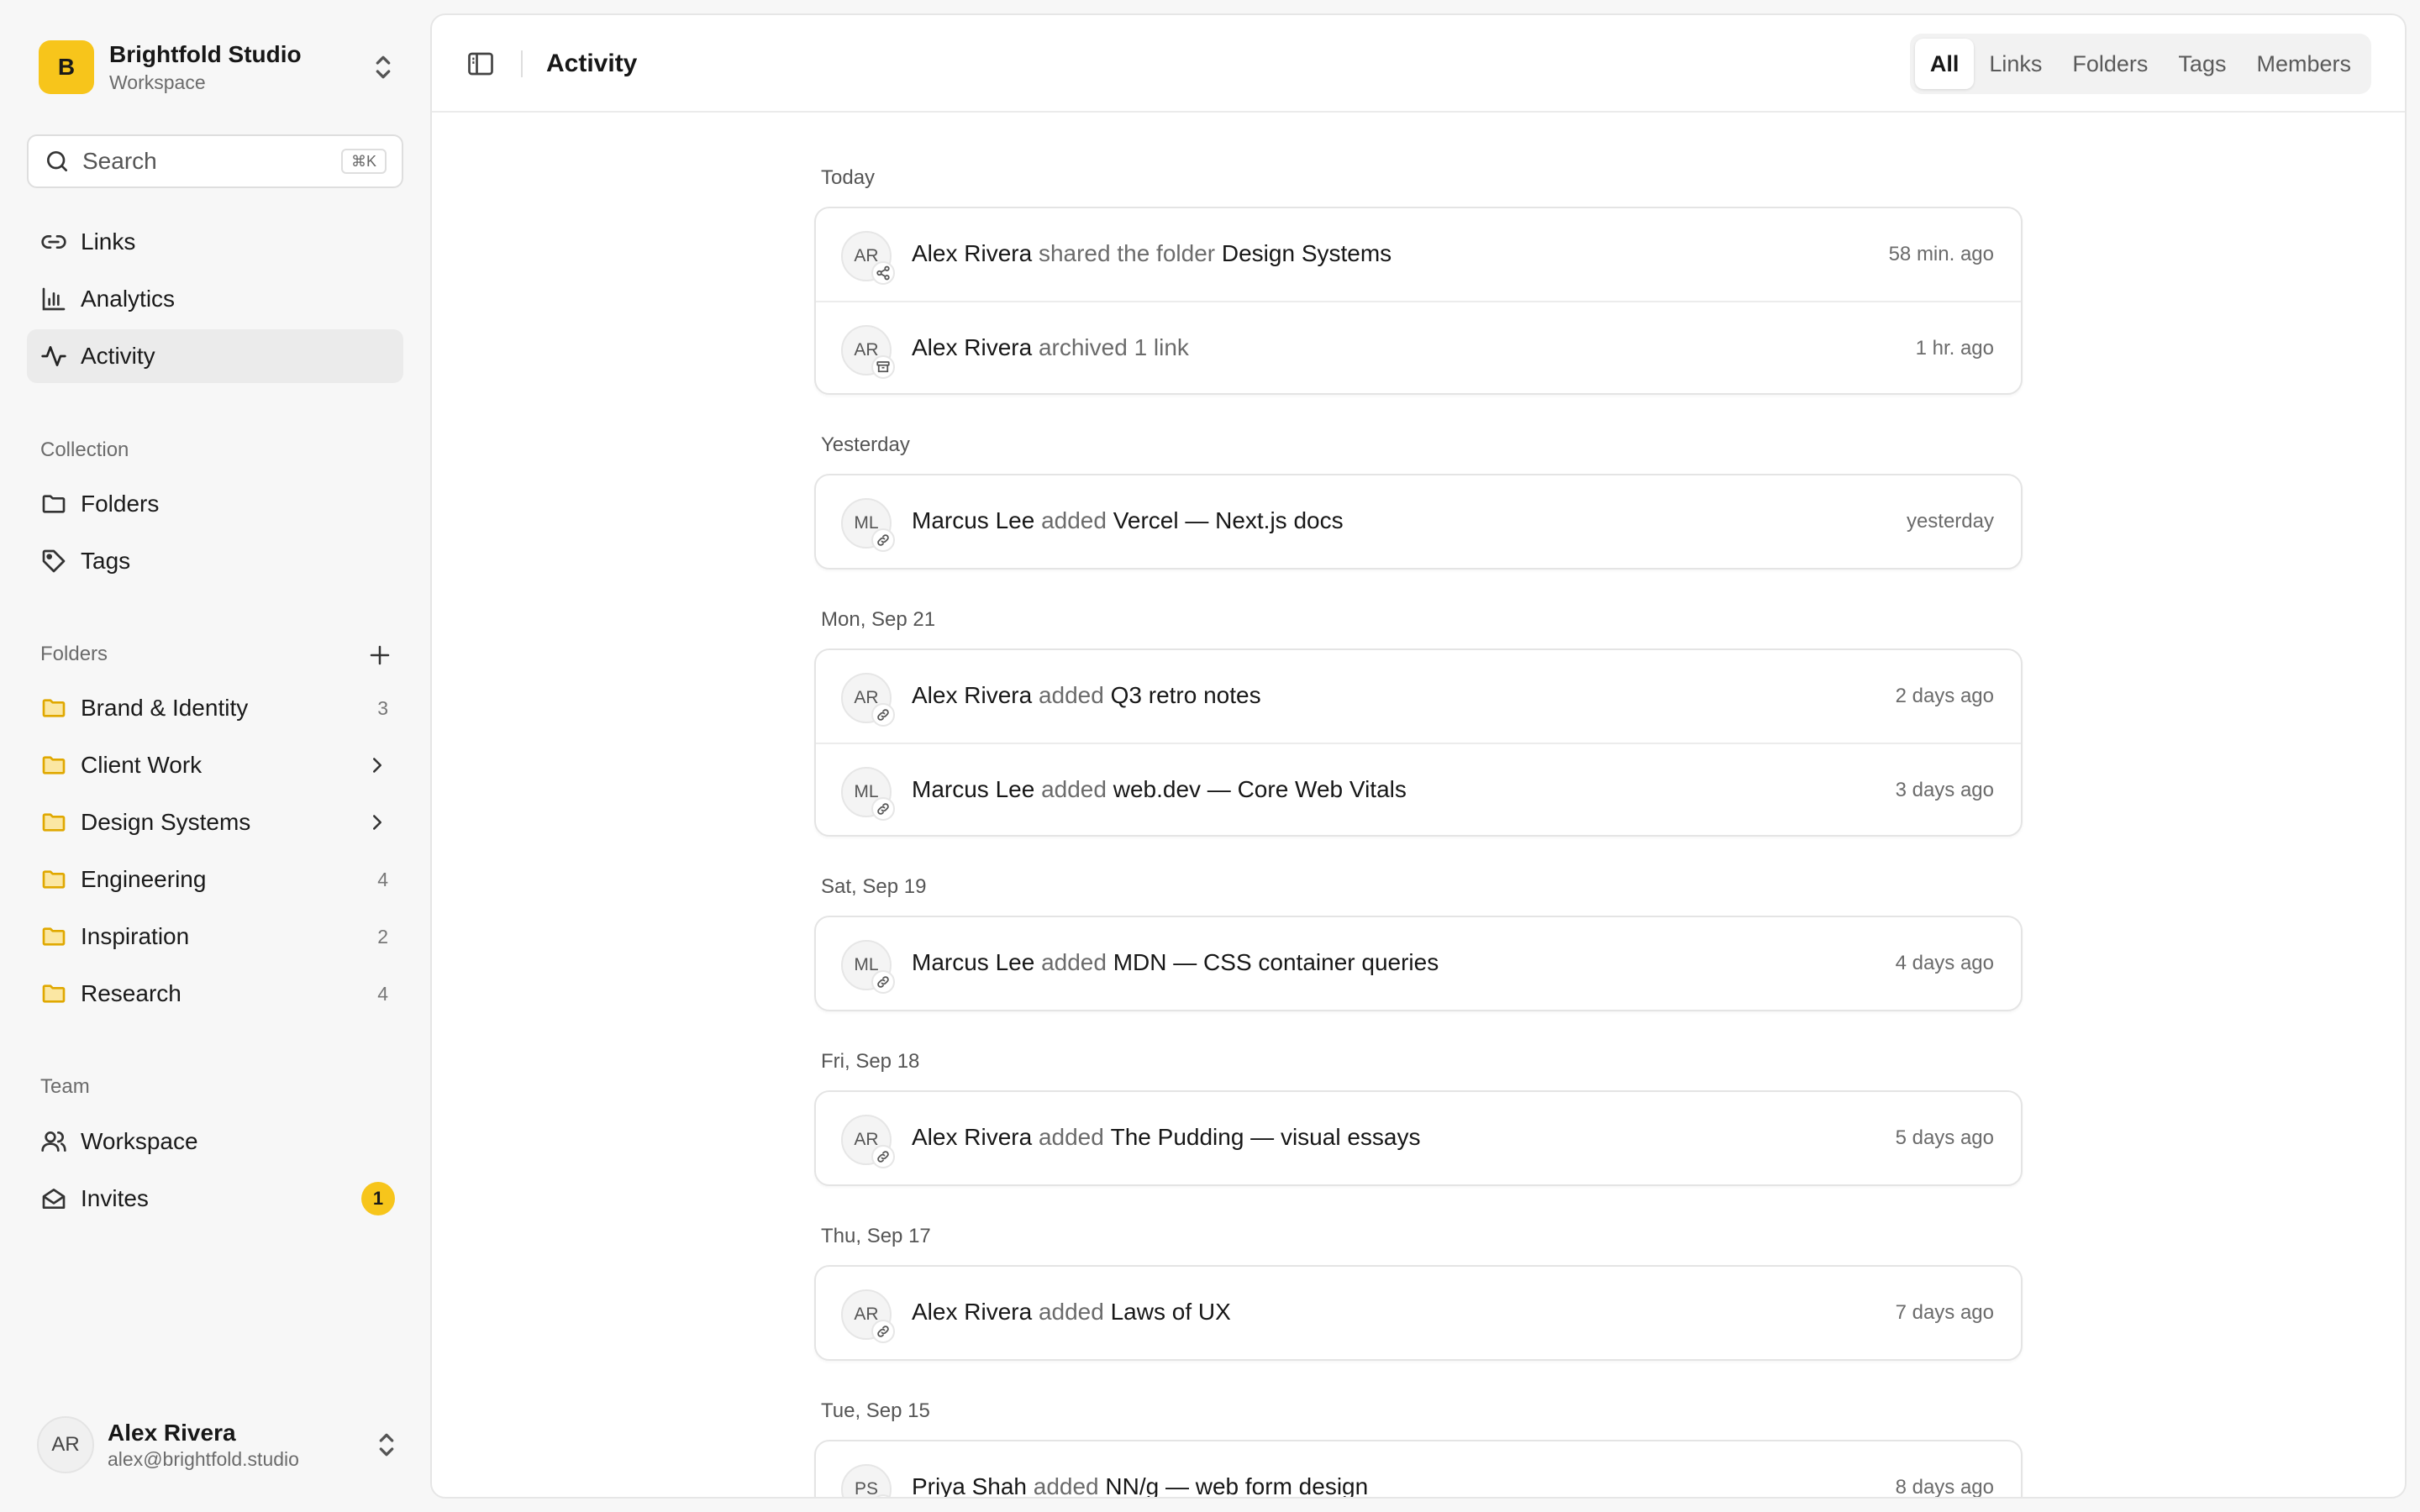  I want to click on activity-target: Laws of UX, so click(1171, 1312).